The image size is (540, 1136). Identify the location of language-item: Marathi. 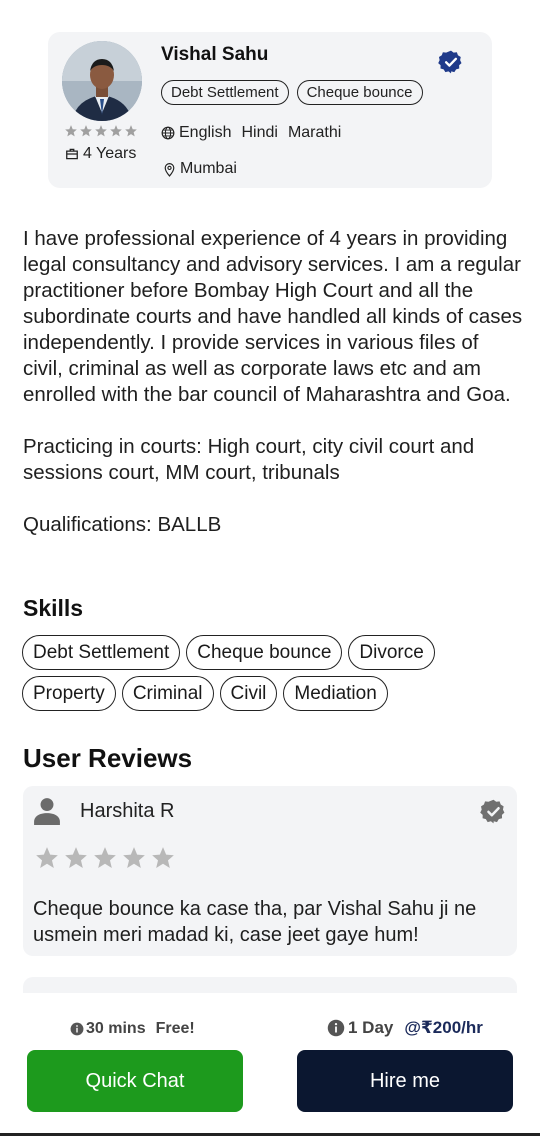
(314, 132).